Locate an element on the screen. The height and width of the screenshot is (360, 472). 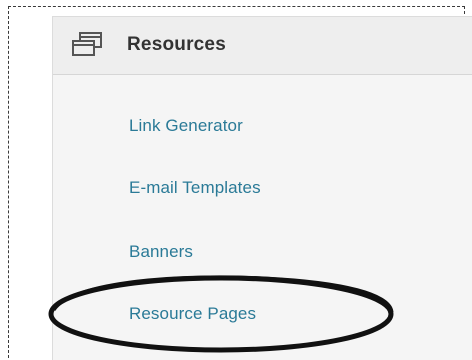
resources-header: Resources is located at coordinates (262, 46).